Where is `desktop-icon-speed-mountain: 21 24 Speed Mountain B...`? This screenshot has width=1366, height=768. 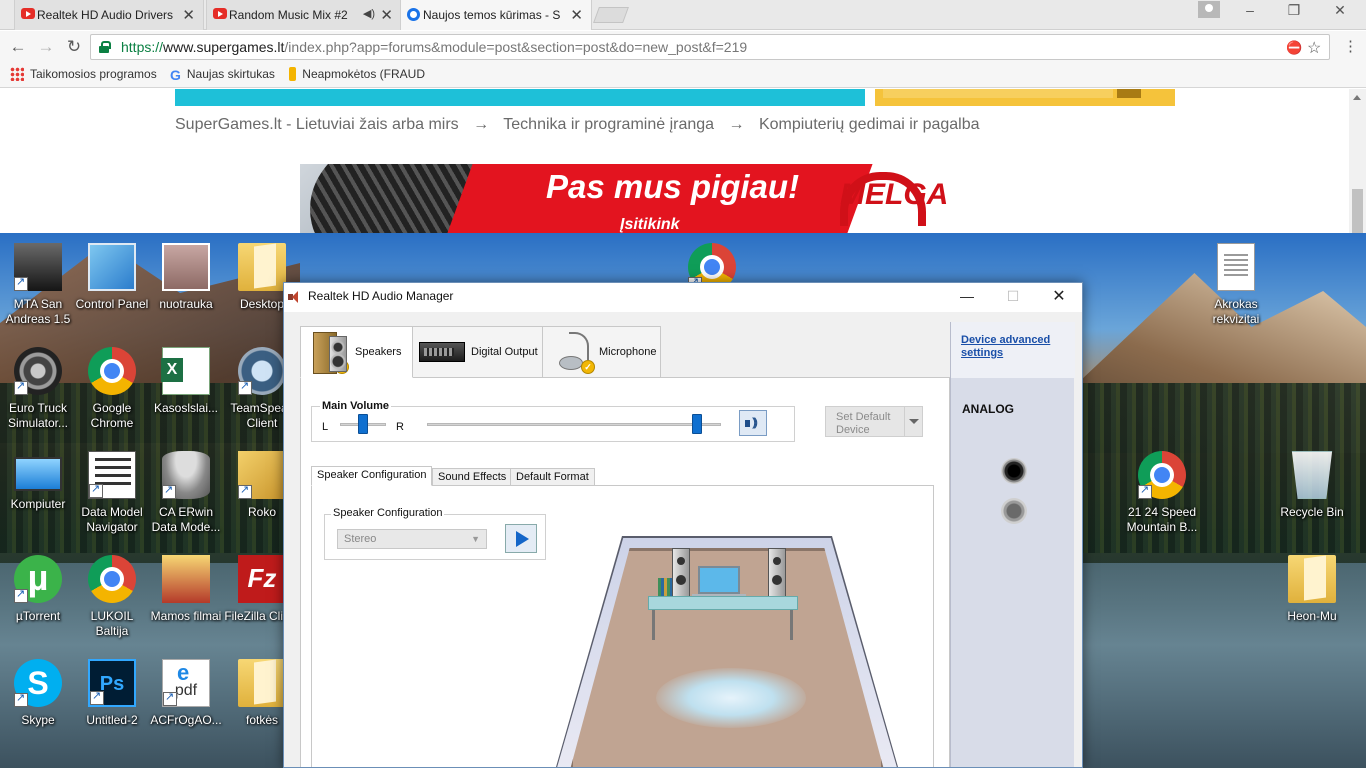
desktop-icon-speed-mountain: 21 24 Speed Mountain B... is located at coordinates (1162, 495).